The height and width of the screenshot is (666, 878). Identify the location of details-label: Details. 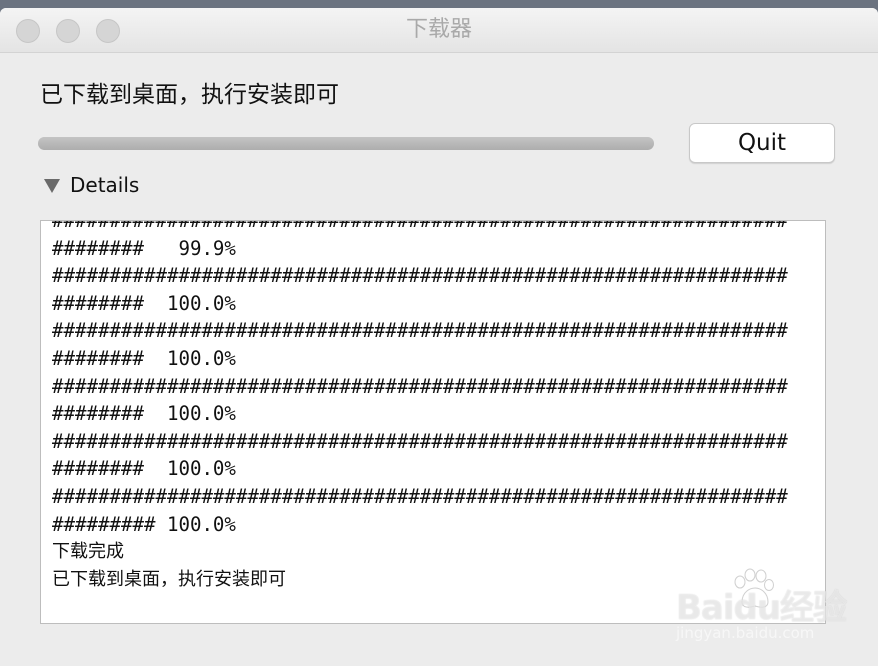
(105, 185).